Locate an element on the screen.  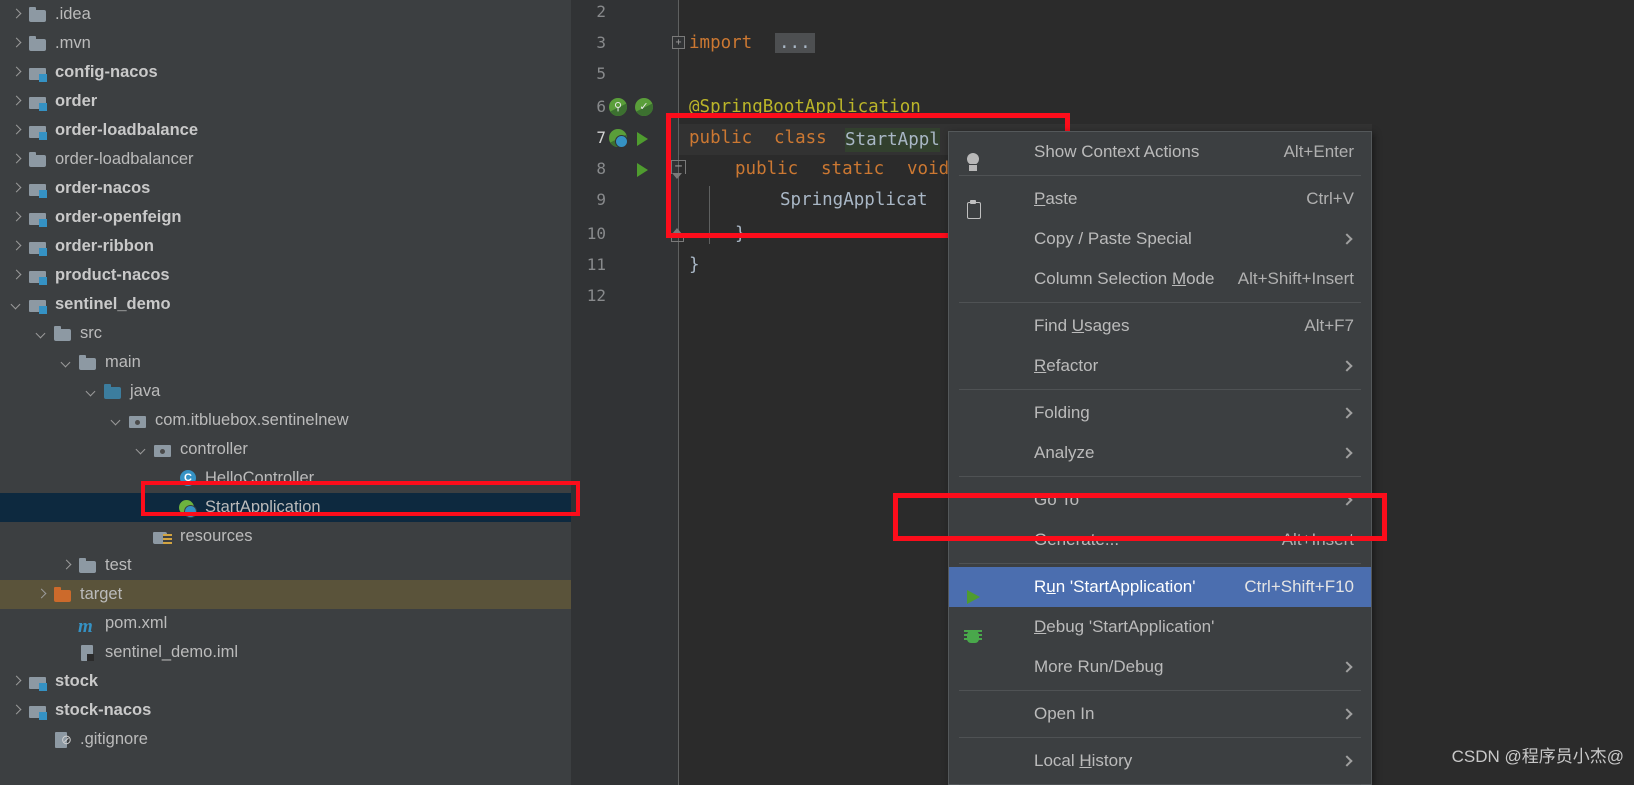
menu-item-paste: Paste Ctrl+V is located at coordinates (1160, 199).